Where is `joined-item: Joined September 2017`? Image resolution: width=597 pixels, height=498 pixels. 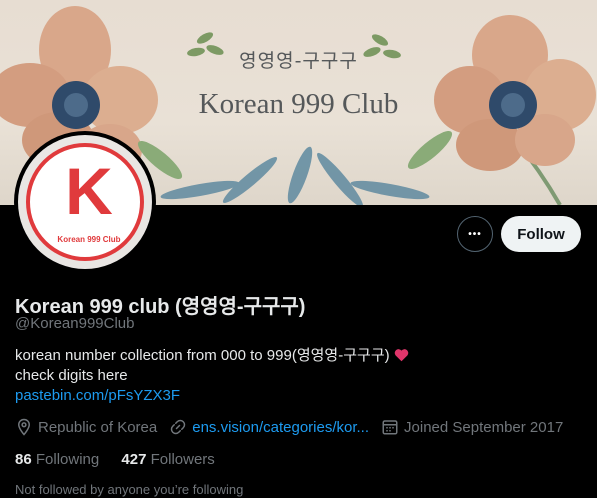 joined-item: Joined September 2017 is located at coordinates (472, 427).